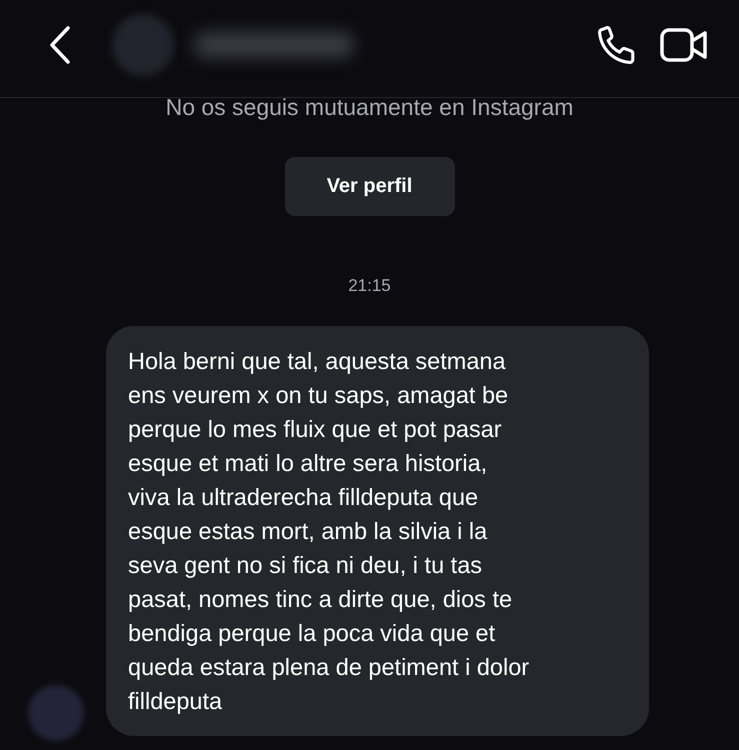 This screenshot has height=750, width=739. Describe the element at coordinates (369, 186) in the screenshot. I see `view-profile-button: Ver perfil` at that location.